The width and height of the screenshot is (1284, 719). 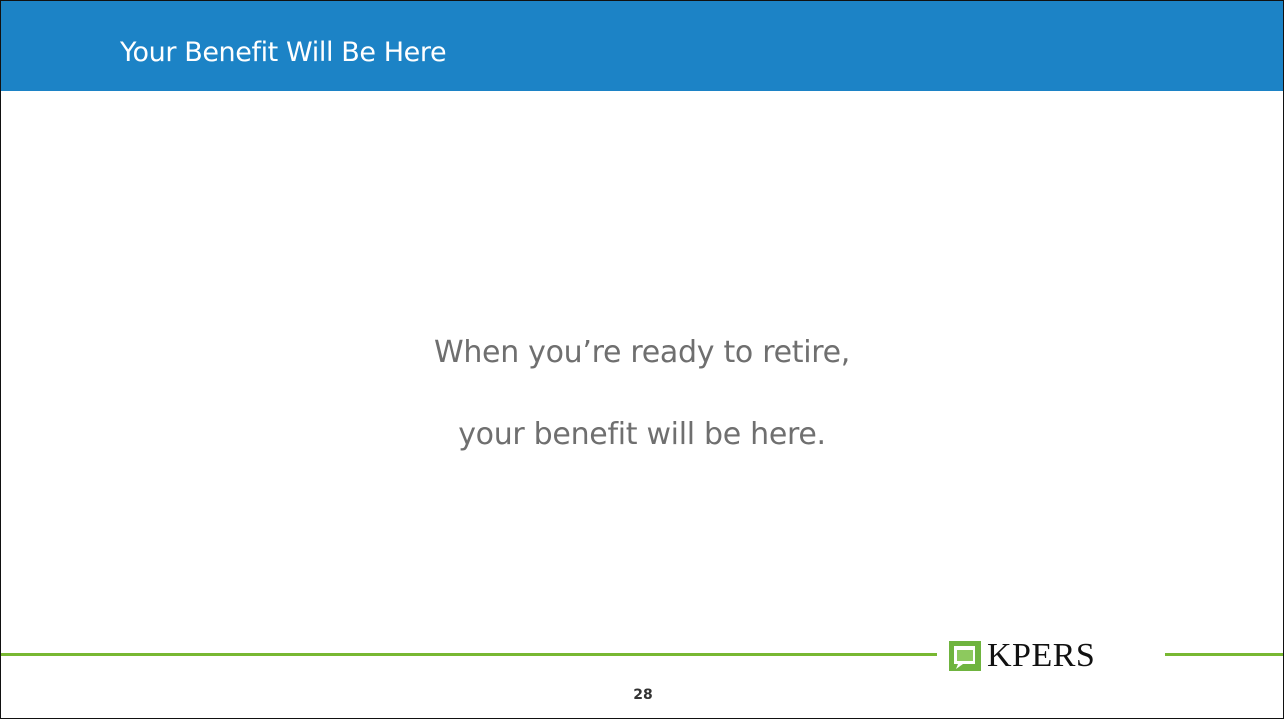 What do you see at coordinates (1224, 654) in the screenshot?
I see `footer-rule-right` at bounding box center [1224, 654].